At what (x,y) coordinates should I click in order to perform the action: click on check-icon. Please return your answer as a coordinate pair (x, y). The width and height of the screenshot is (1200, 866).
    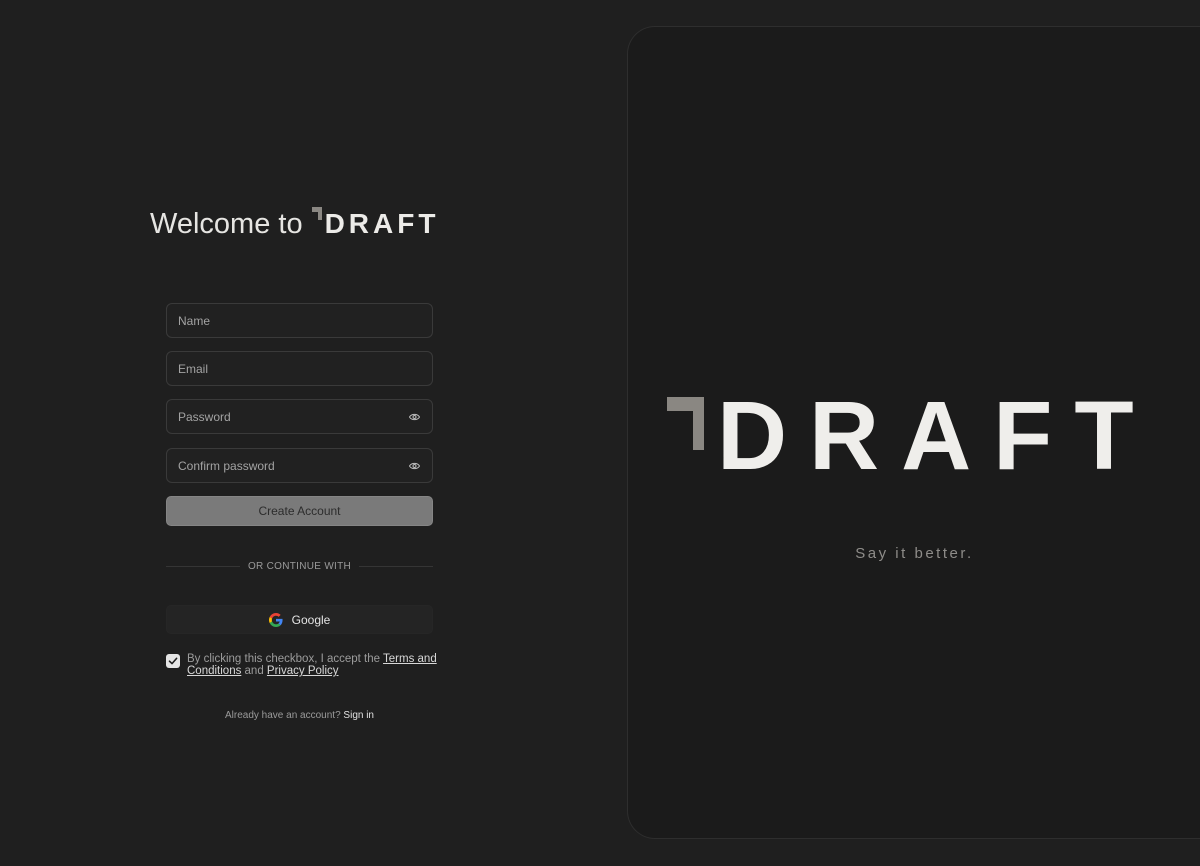
    Looking at the image, I should click on (173, 661).